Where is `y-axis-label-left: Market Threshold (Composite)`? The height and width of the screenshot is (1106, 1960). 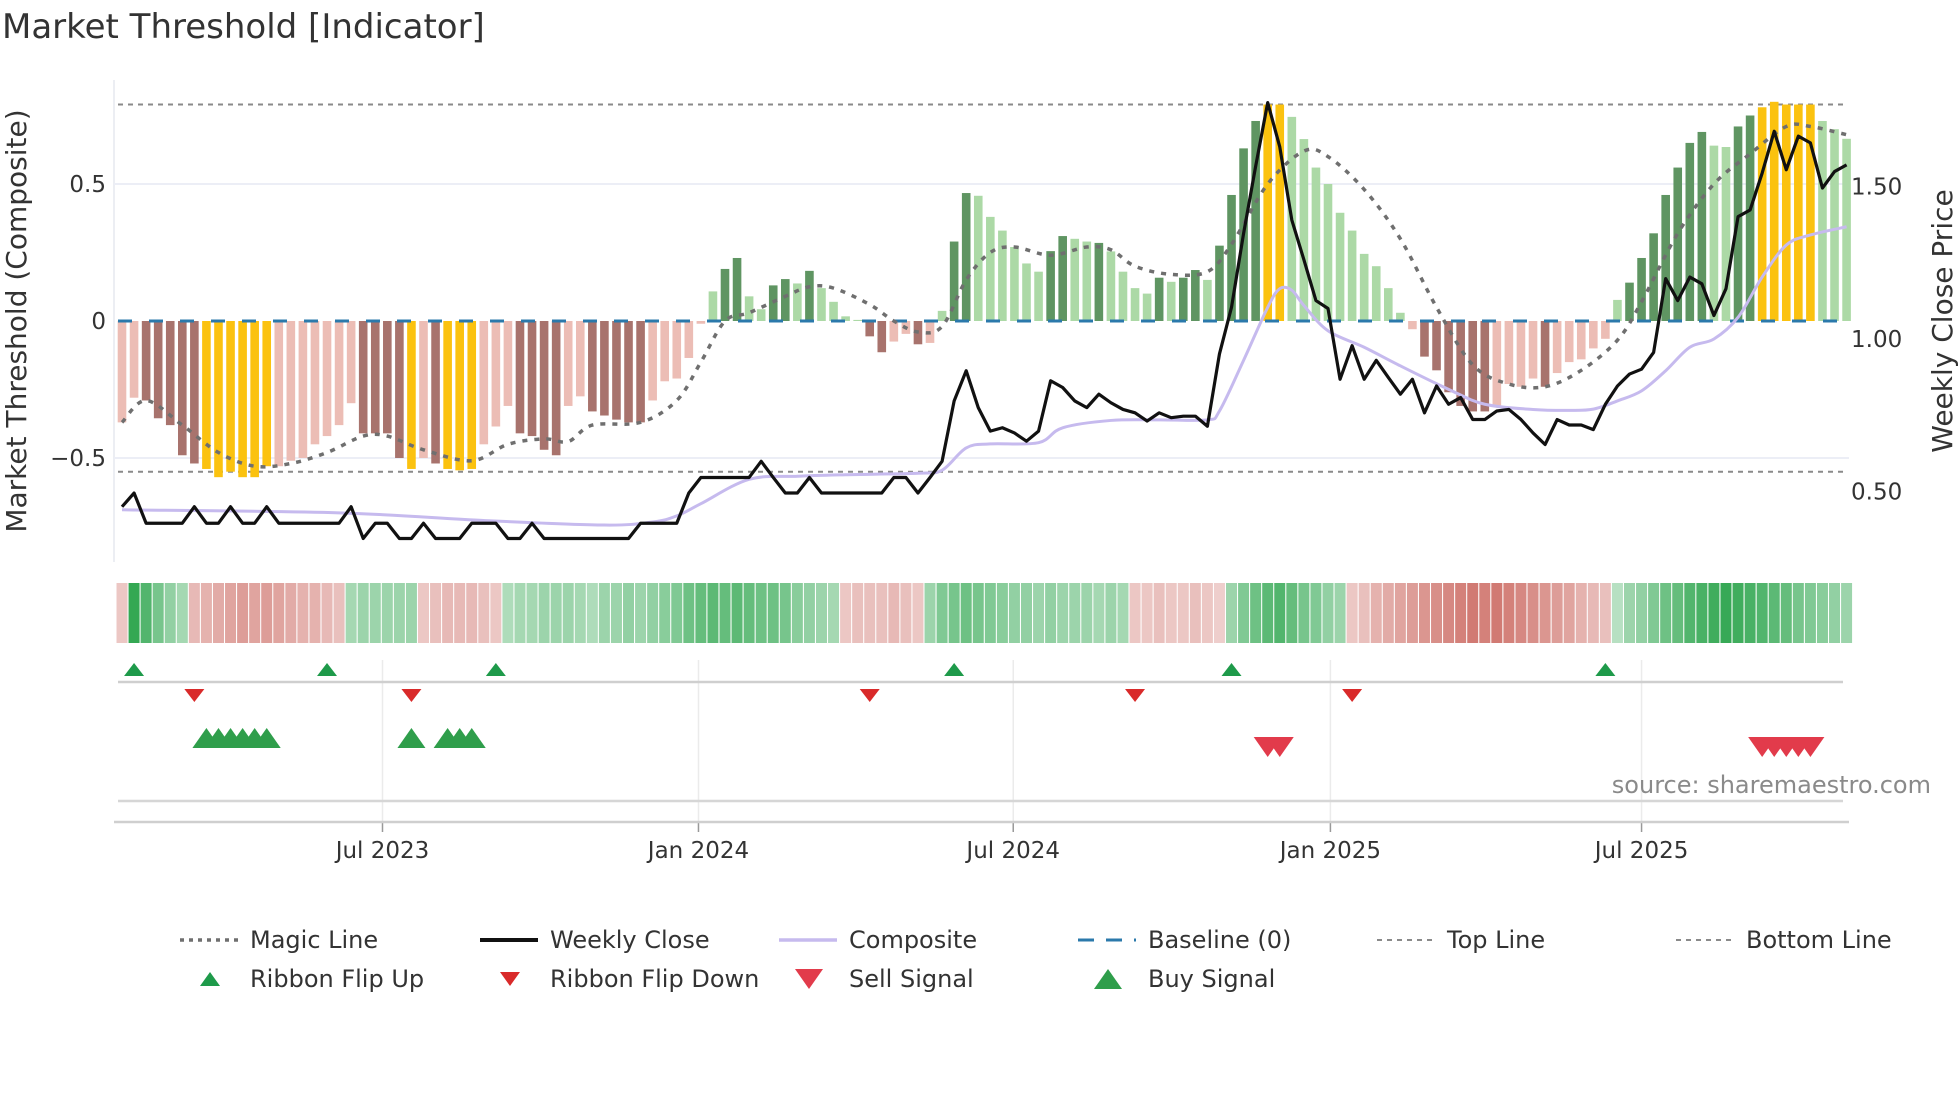 y-axis-label-left: Market Threshold (Composite) is located at coordinates (16, 320).